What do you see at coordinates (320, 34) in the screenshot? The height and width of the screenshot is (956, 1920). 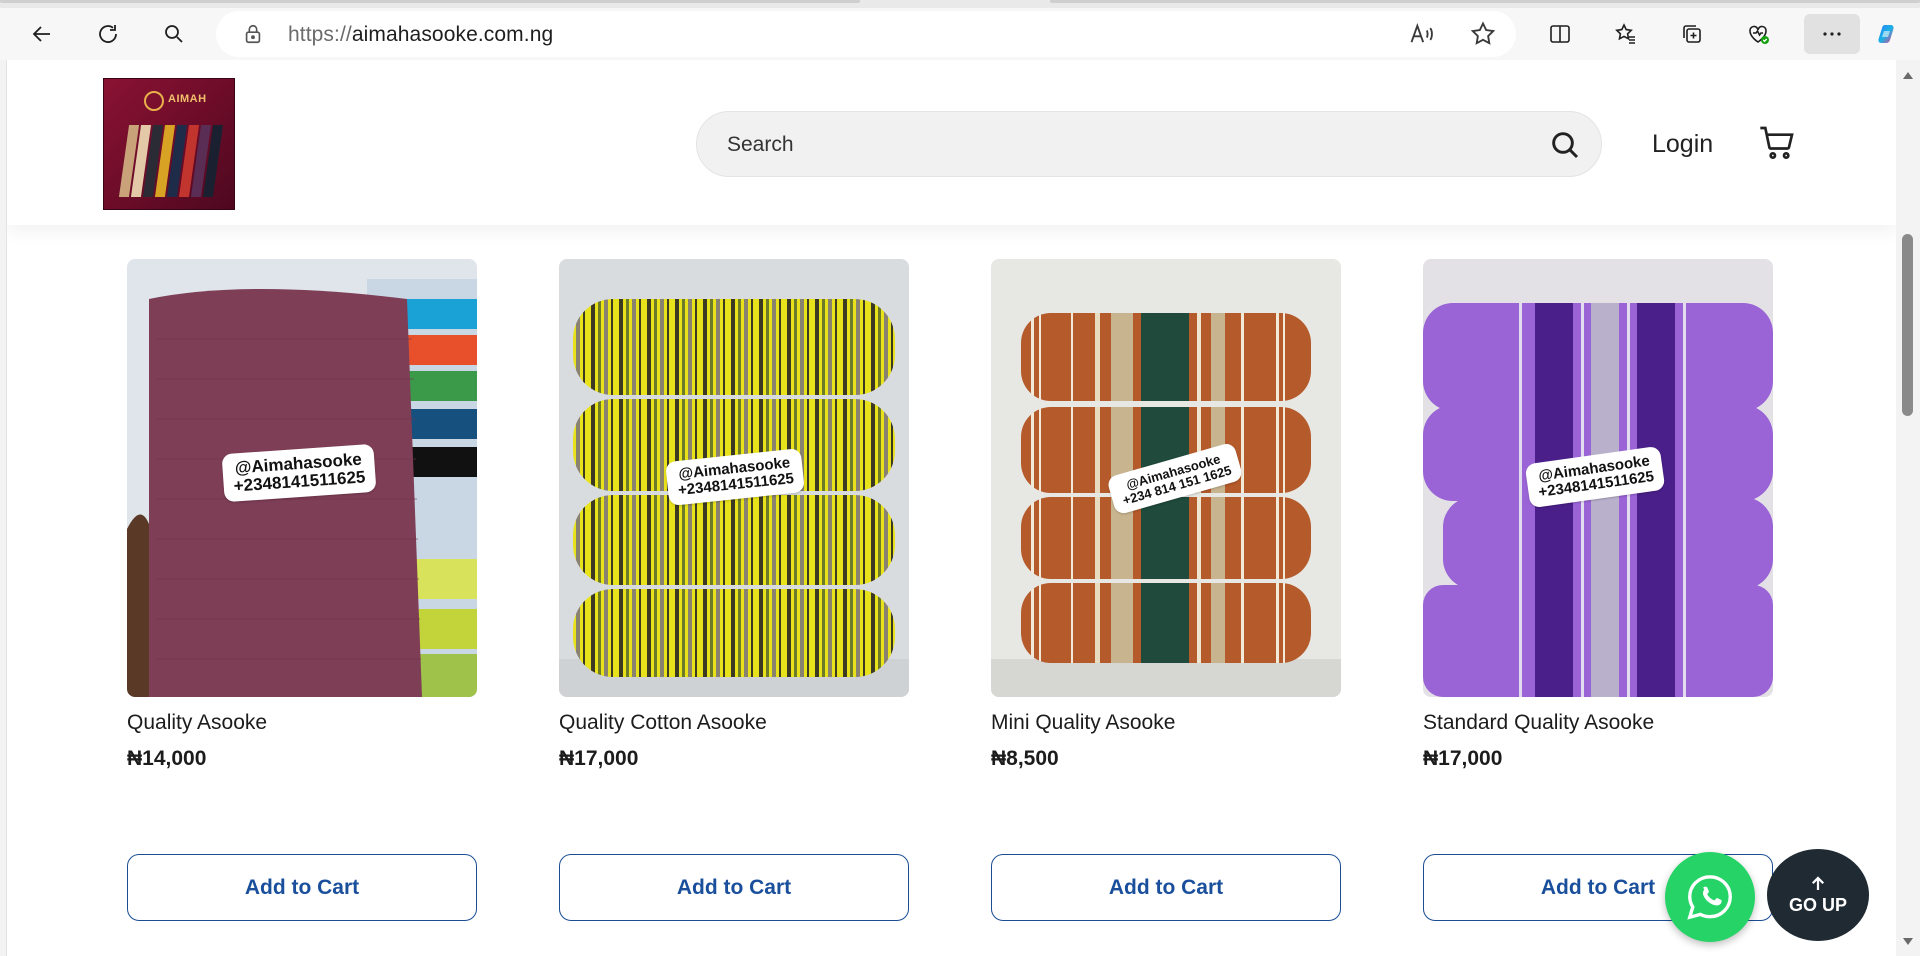 I see `url-protocol: https://` at bounding box center [320, 34].